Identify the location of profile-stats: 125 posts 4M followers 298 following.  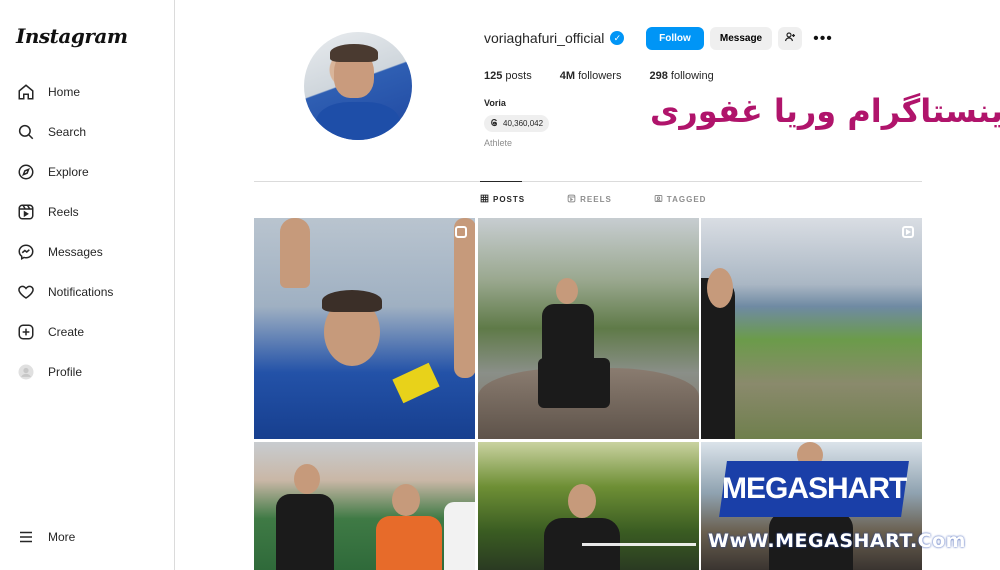
(613, 76).